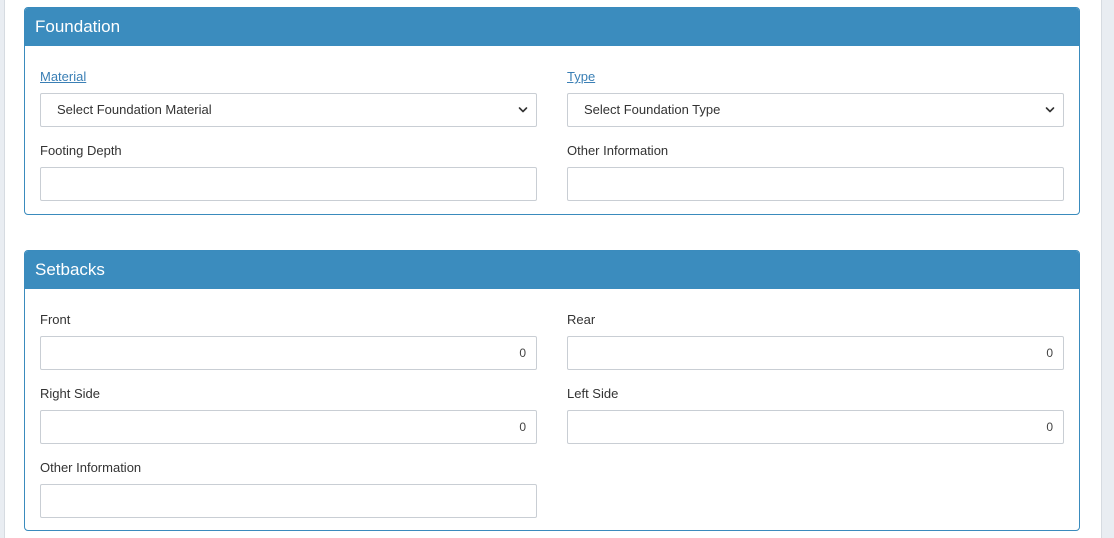 This screenshot has width=1114, height=538. I want to click on setbacks-other-information-field: Other Information, so click(288, 488).